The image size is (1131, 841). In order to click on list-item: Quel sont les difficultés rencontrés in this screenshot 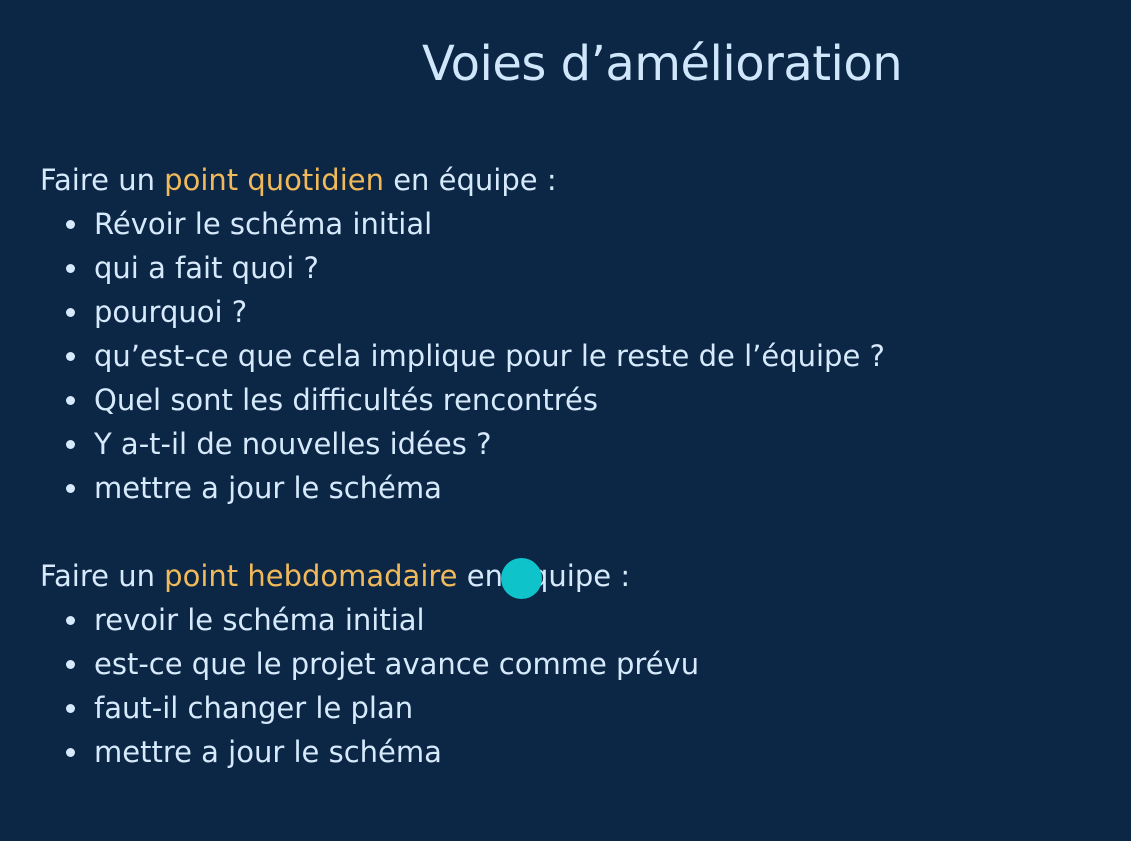, I will do `click(462, 400)`.